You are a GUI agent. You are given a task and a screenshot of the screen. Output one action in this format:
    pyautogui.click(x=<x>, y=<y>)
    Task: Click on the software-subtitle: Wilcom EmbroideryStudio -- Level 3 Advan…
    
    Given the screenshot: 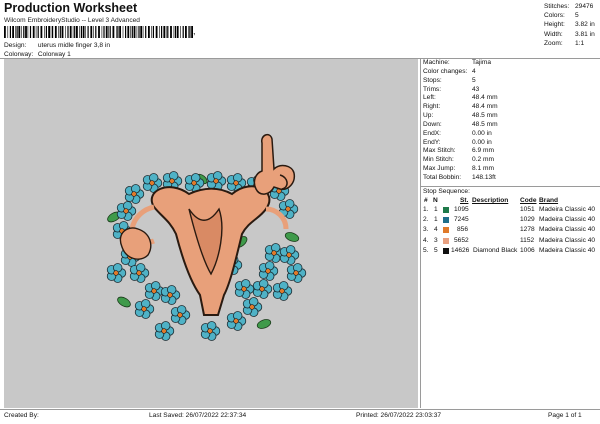 What is the action you would take?
    pyautogui.click(x=72, y=20)
    